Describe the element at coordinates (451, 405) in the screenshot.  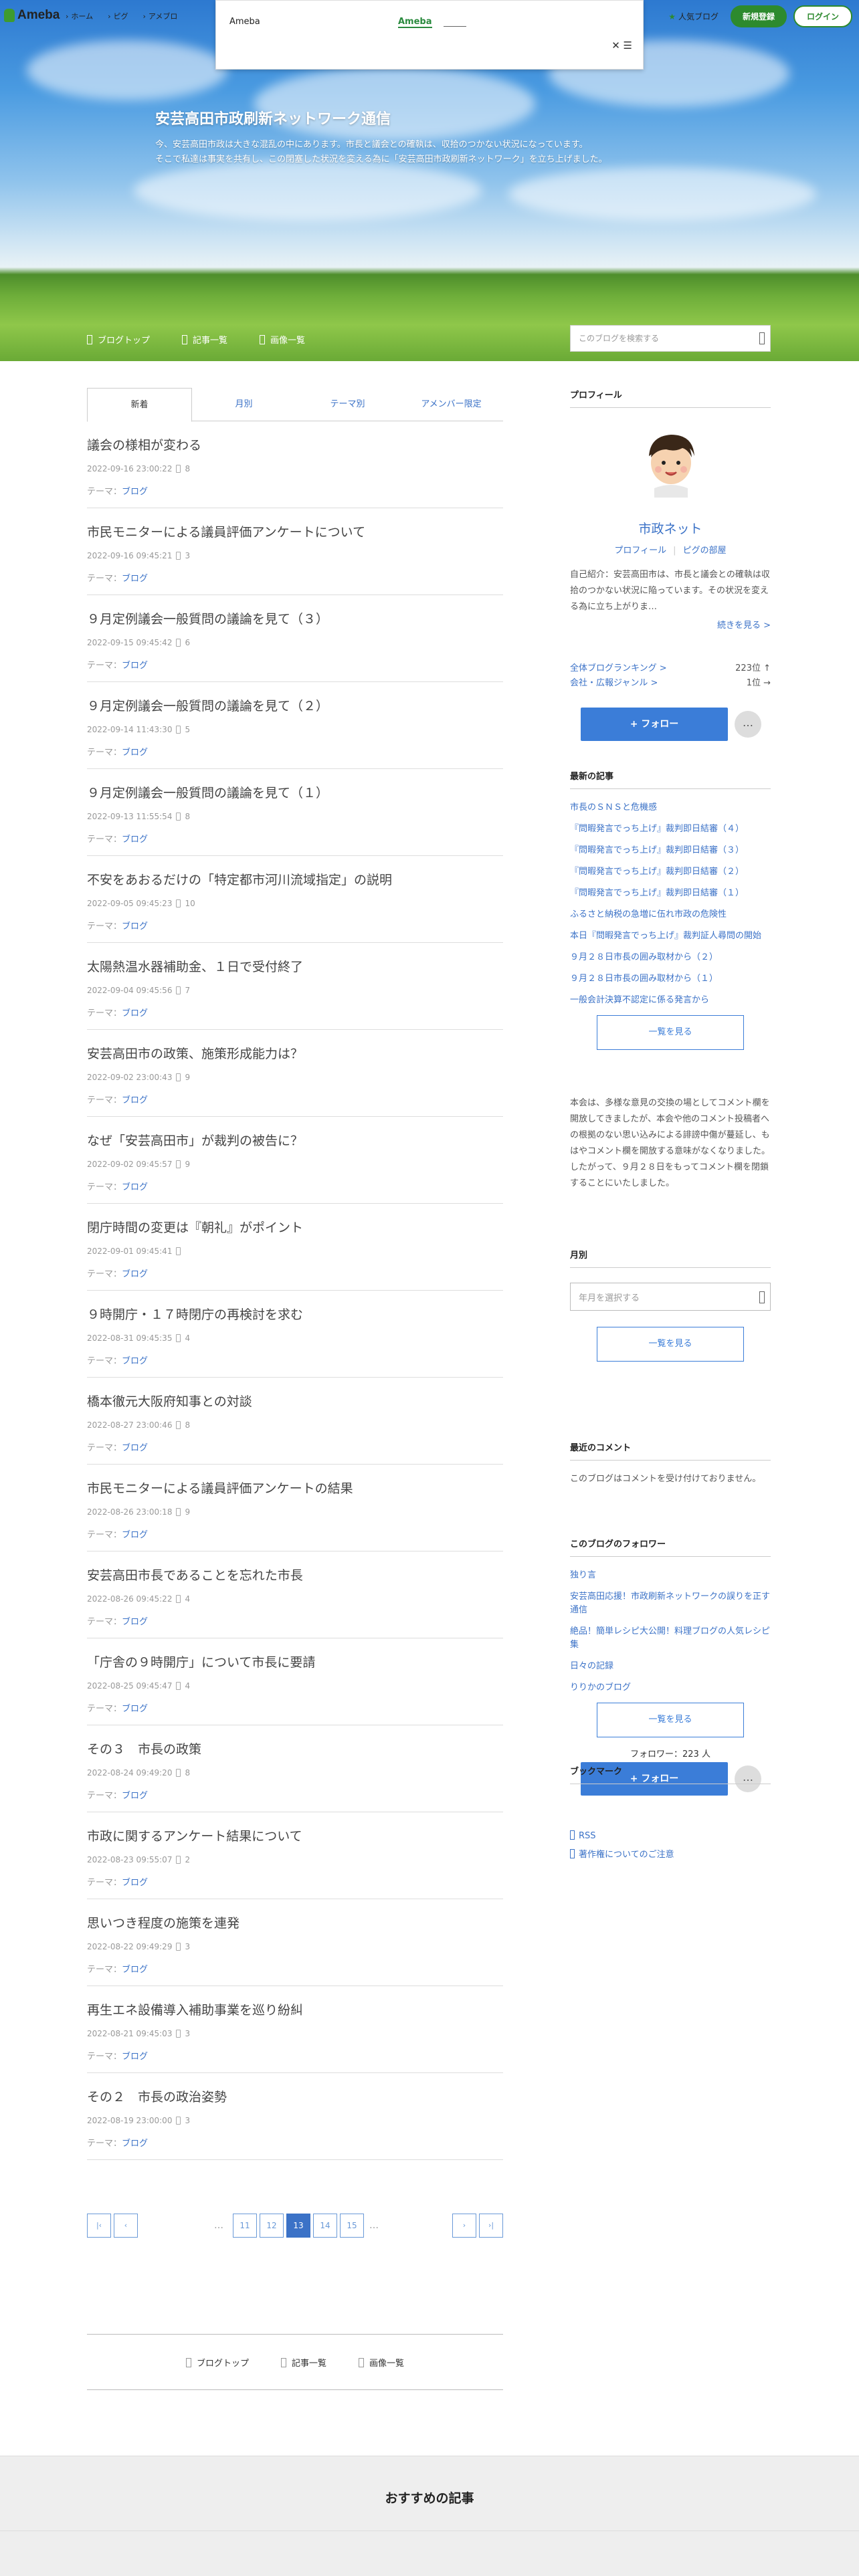
I see `tab-amember: アメンバー限定` at that location.